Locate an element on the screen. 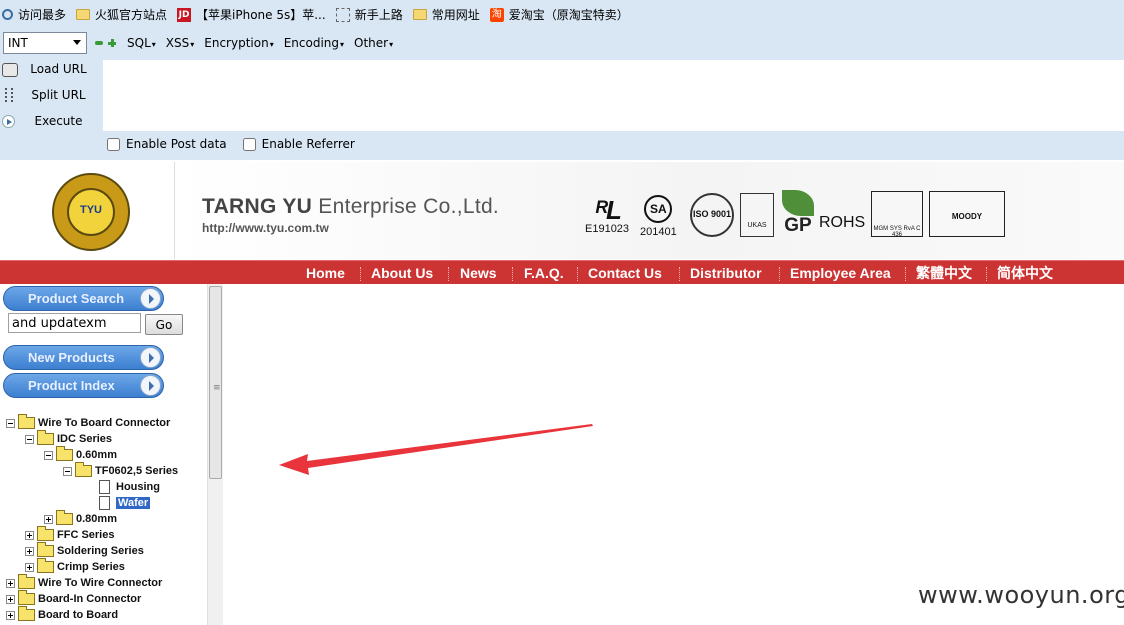  type-select-value: INT is located at coordinates (18, 42).